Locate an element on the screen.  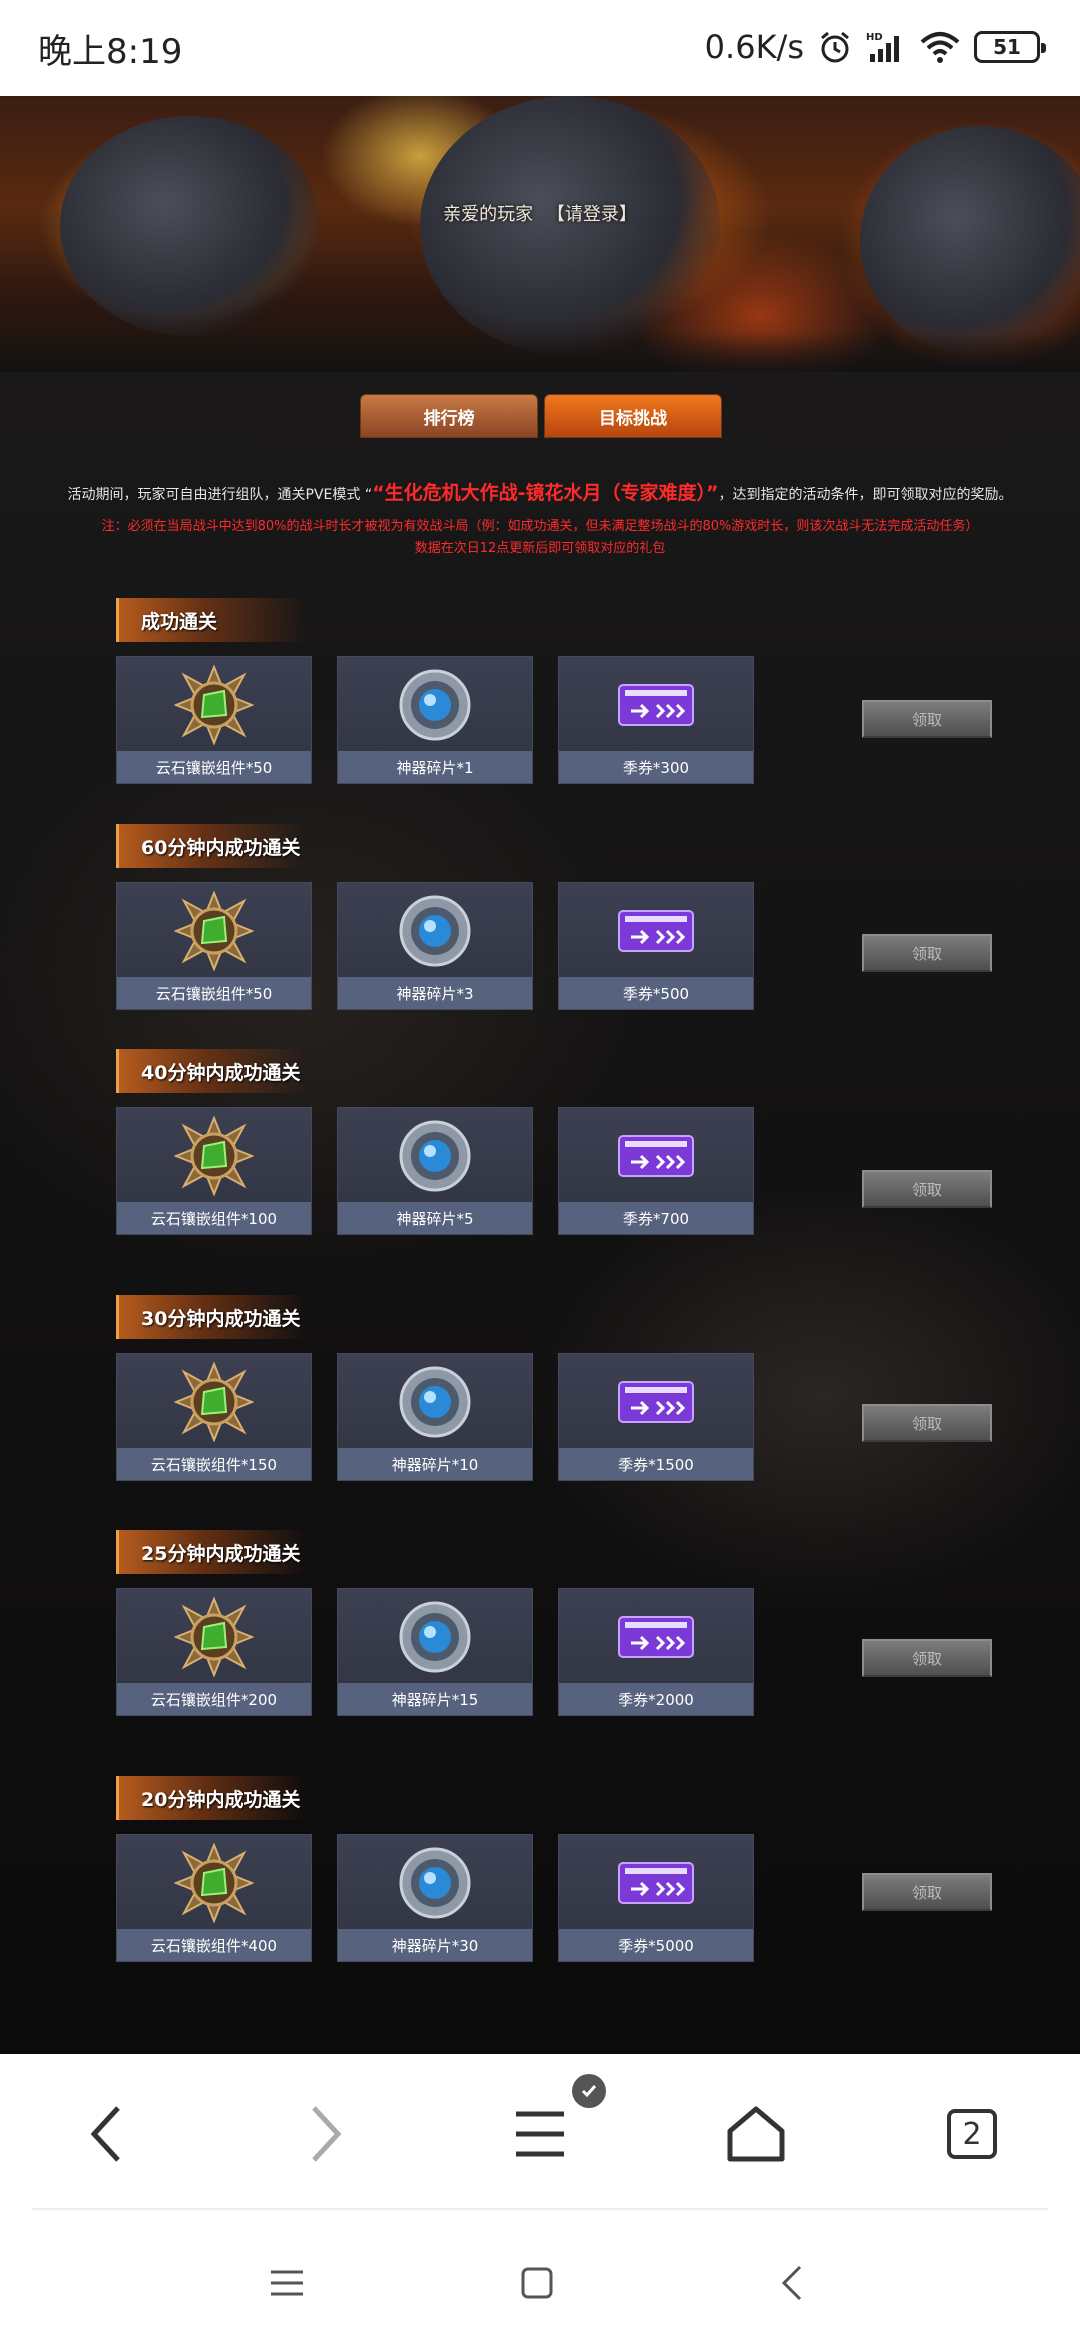
reward-card: 季券*5000 is located at coordinates (656, 1898).